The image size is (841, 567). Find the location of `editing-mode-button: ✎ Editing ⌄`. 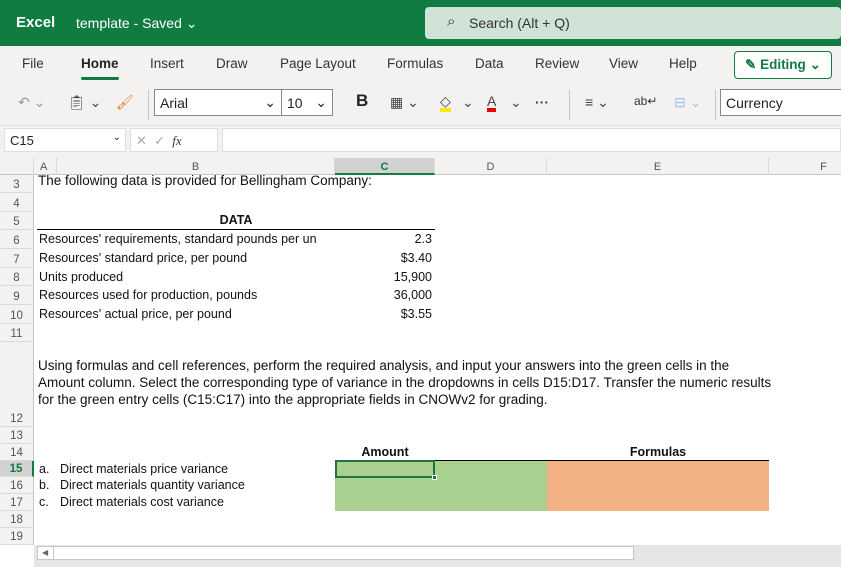

editing-mode-button: ✎ Editing ⌄ is located at coordinates (783, 65).